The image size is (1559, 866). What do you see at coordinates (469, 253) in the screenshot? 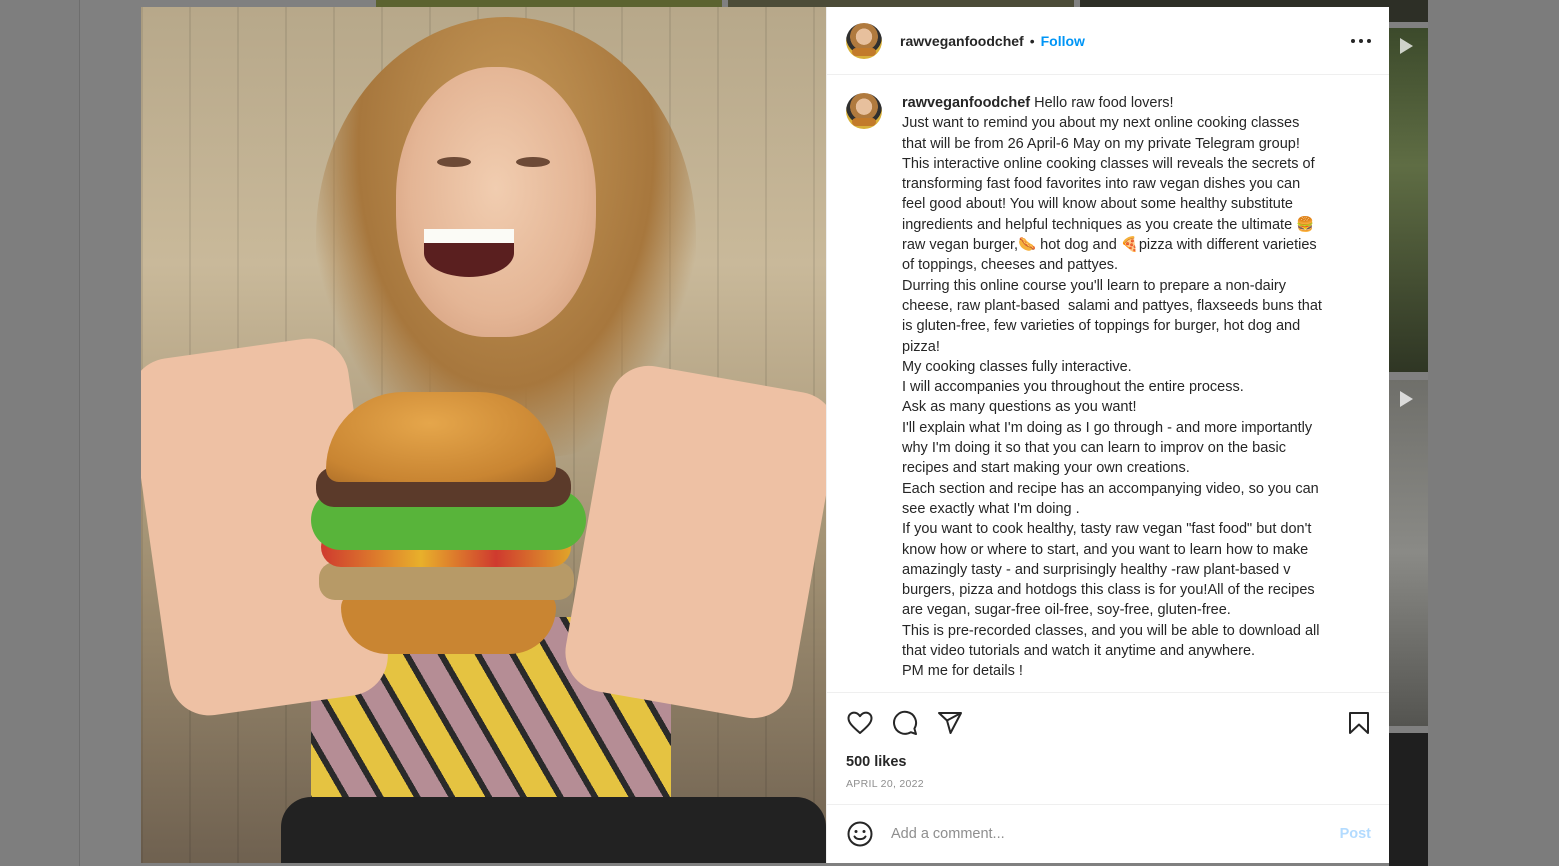
I see `image-mouth` at bounding box center [469, 253].